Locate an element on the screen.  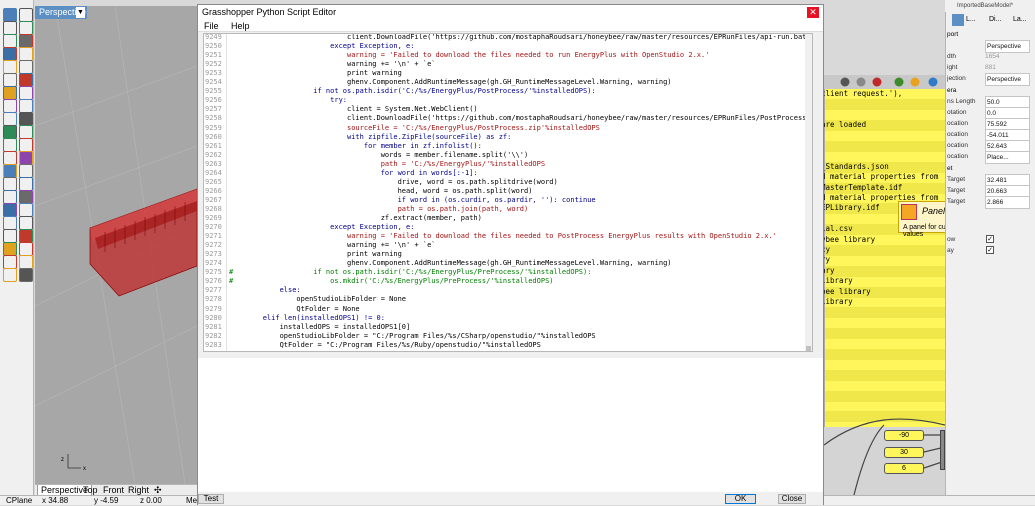
property-row: ocation 52.643 is located at coordinates (990, 146).